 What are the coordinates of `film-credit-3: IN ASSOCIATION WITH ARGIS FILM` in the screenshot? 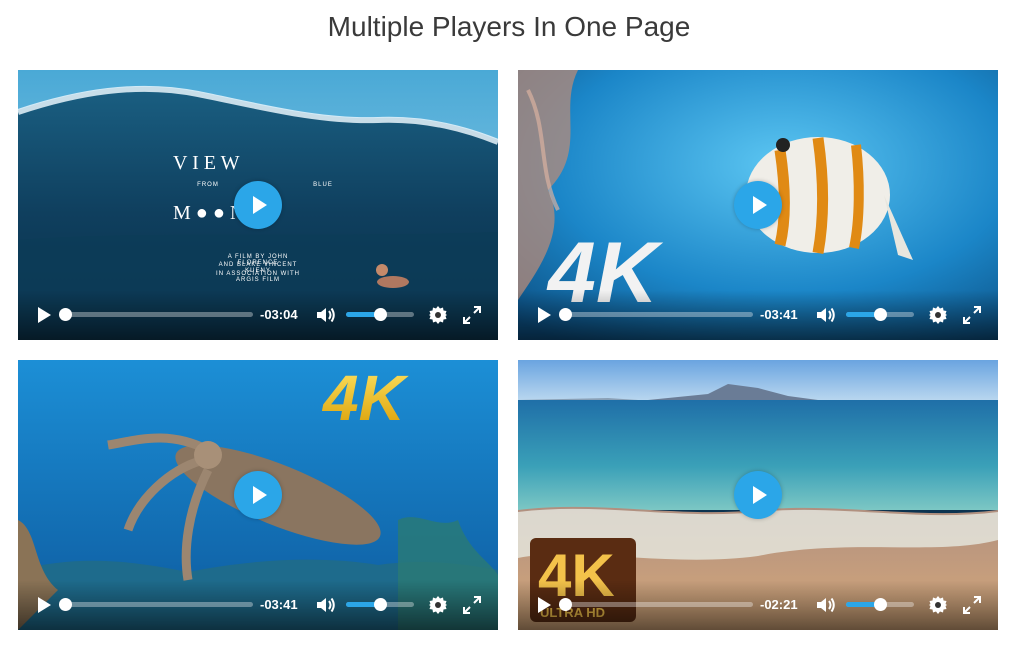 It's located at (258, 277).